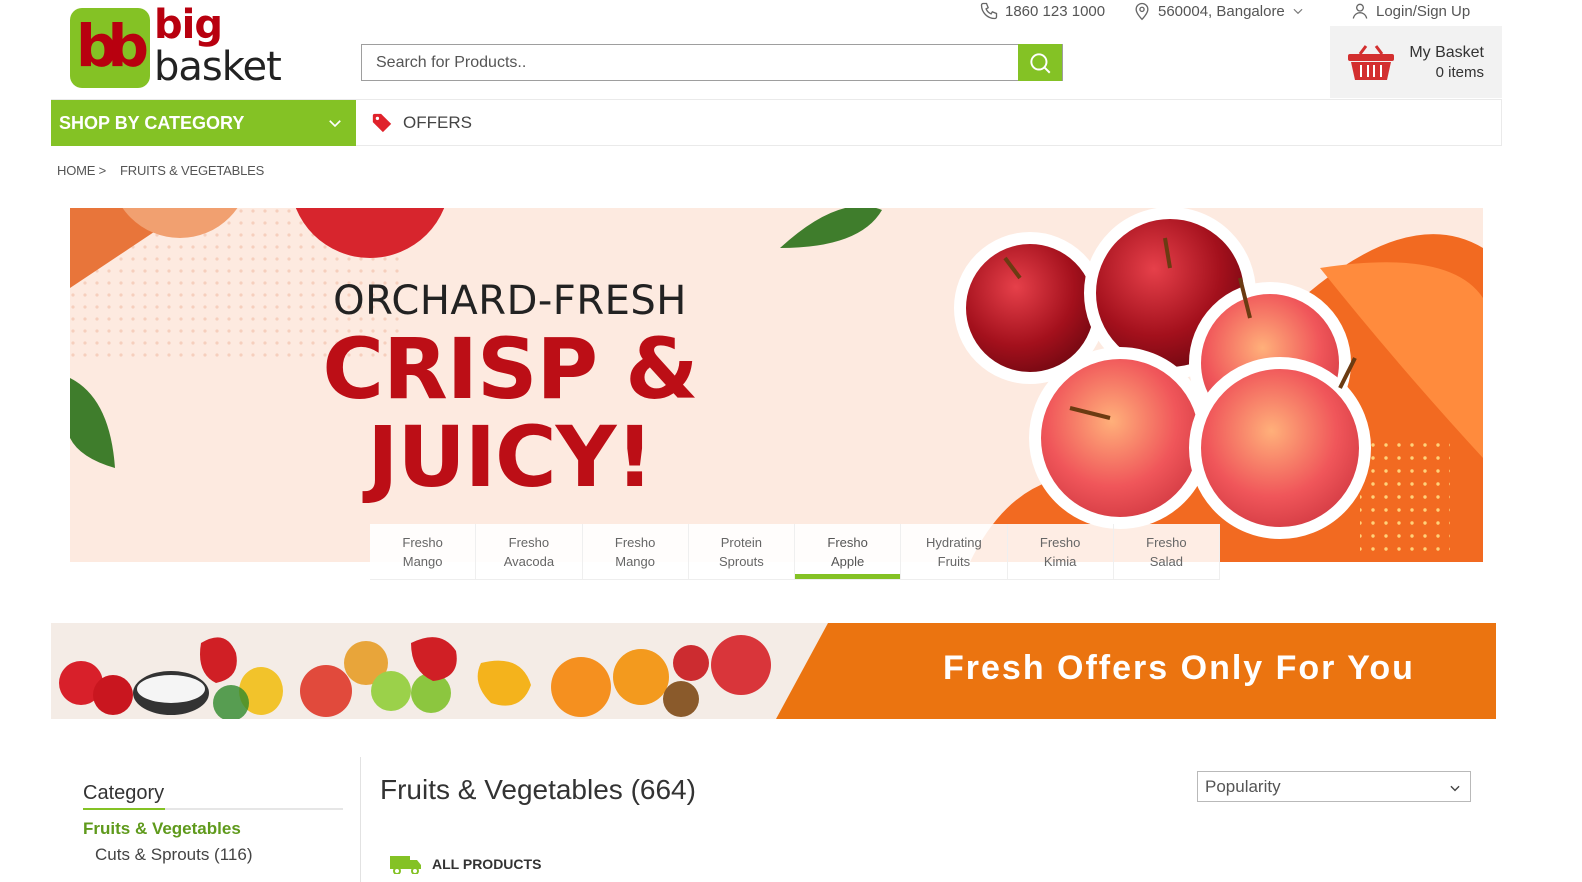 This screenshot has width=1582, height=882. I want to click on basket-count: 0 items, so click(1459, 72).